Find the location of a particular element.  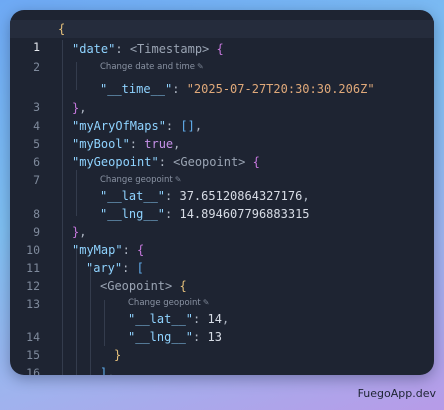

change-nested-geopoint-link: Change geopoint ✎ is located at coordinates (168, 303).